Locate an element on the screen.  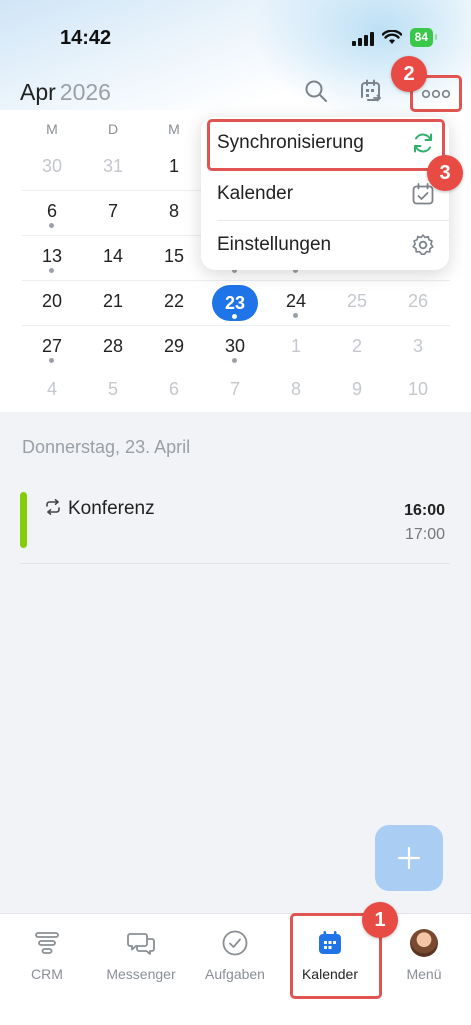
tab-crm: CRM is located at coordinates (47, 954).